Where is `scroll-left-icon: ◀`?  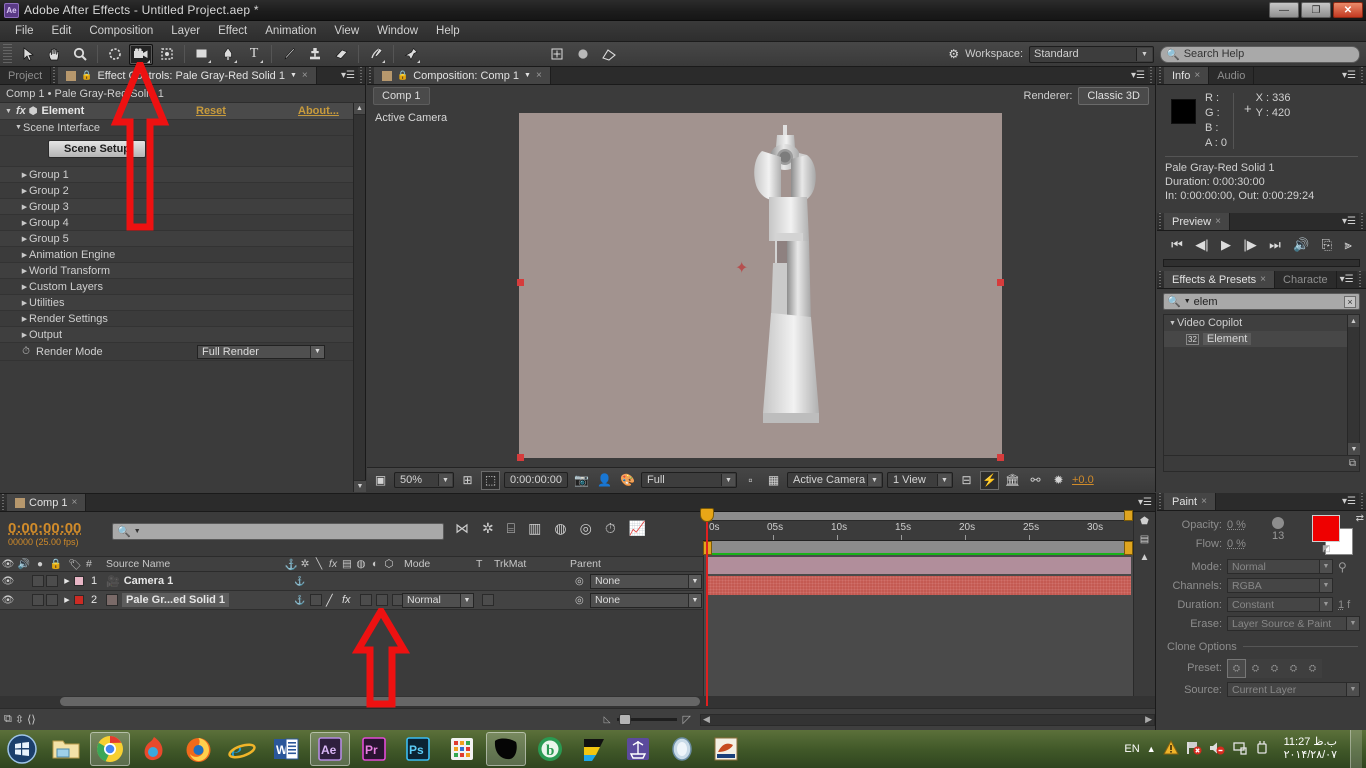
scroll-left-icon: ◀ is located at coordinates (706, 719).